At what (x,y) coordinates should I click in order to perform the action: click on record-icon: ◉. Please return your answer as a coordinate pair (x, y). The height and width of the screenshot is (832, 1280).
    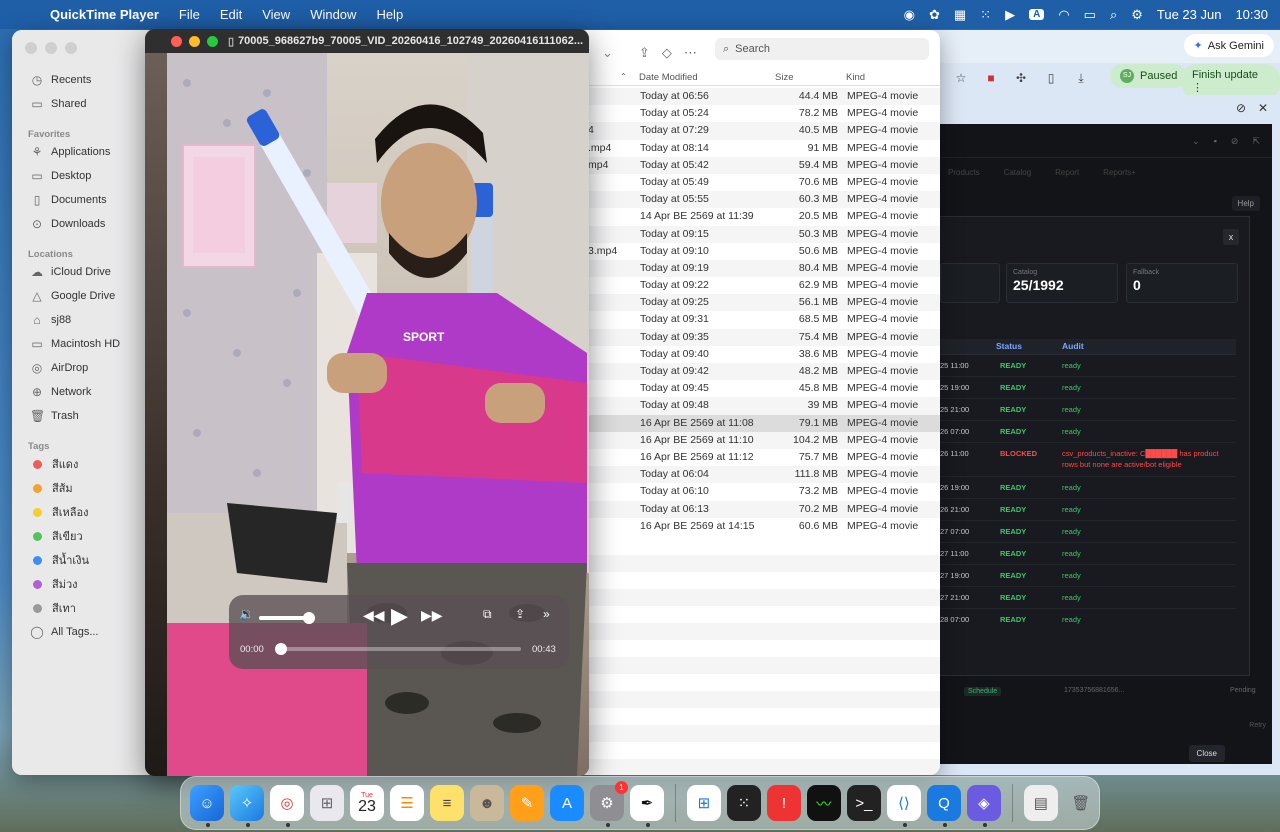
    Looking at the image, I should click on (909, 15).